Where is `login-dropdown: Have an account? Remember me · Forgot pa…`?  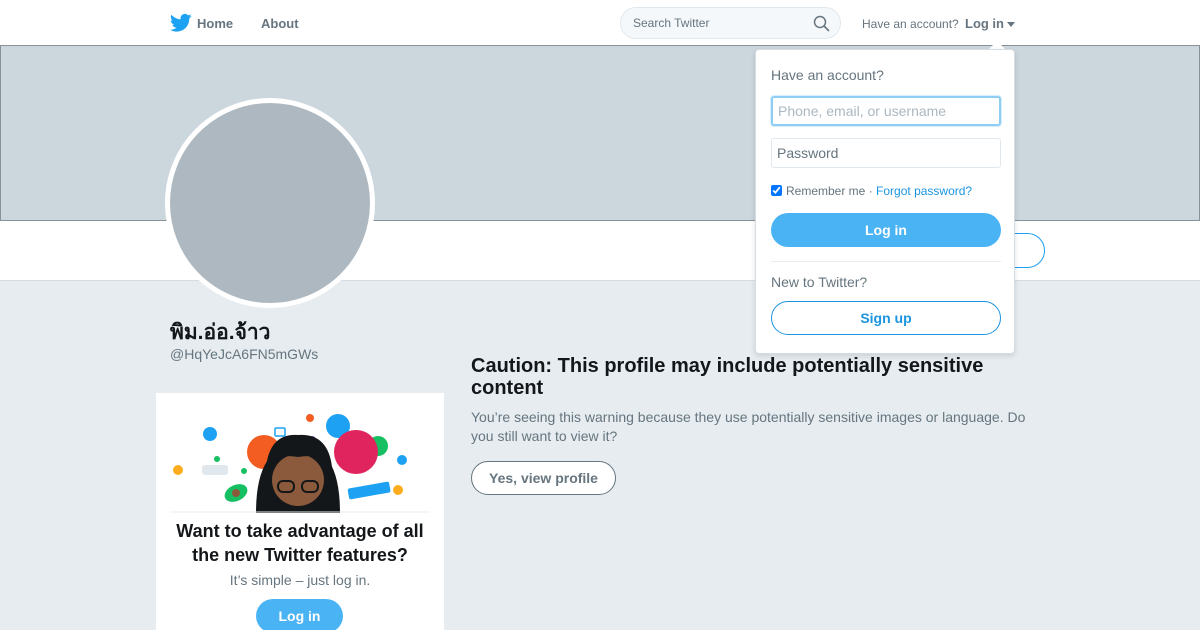
login-dropdown: Have an account? Remember me · Forgot pa… is located at coordinates (885, 201).